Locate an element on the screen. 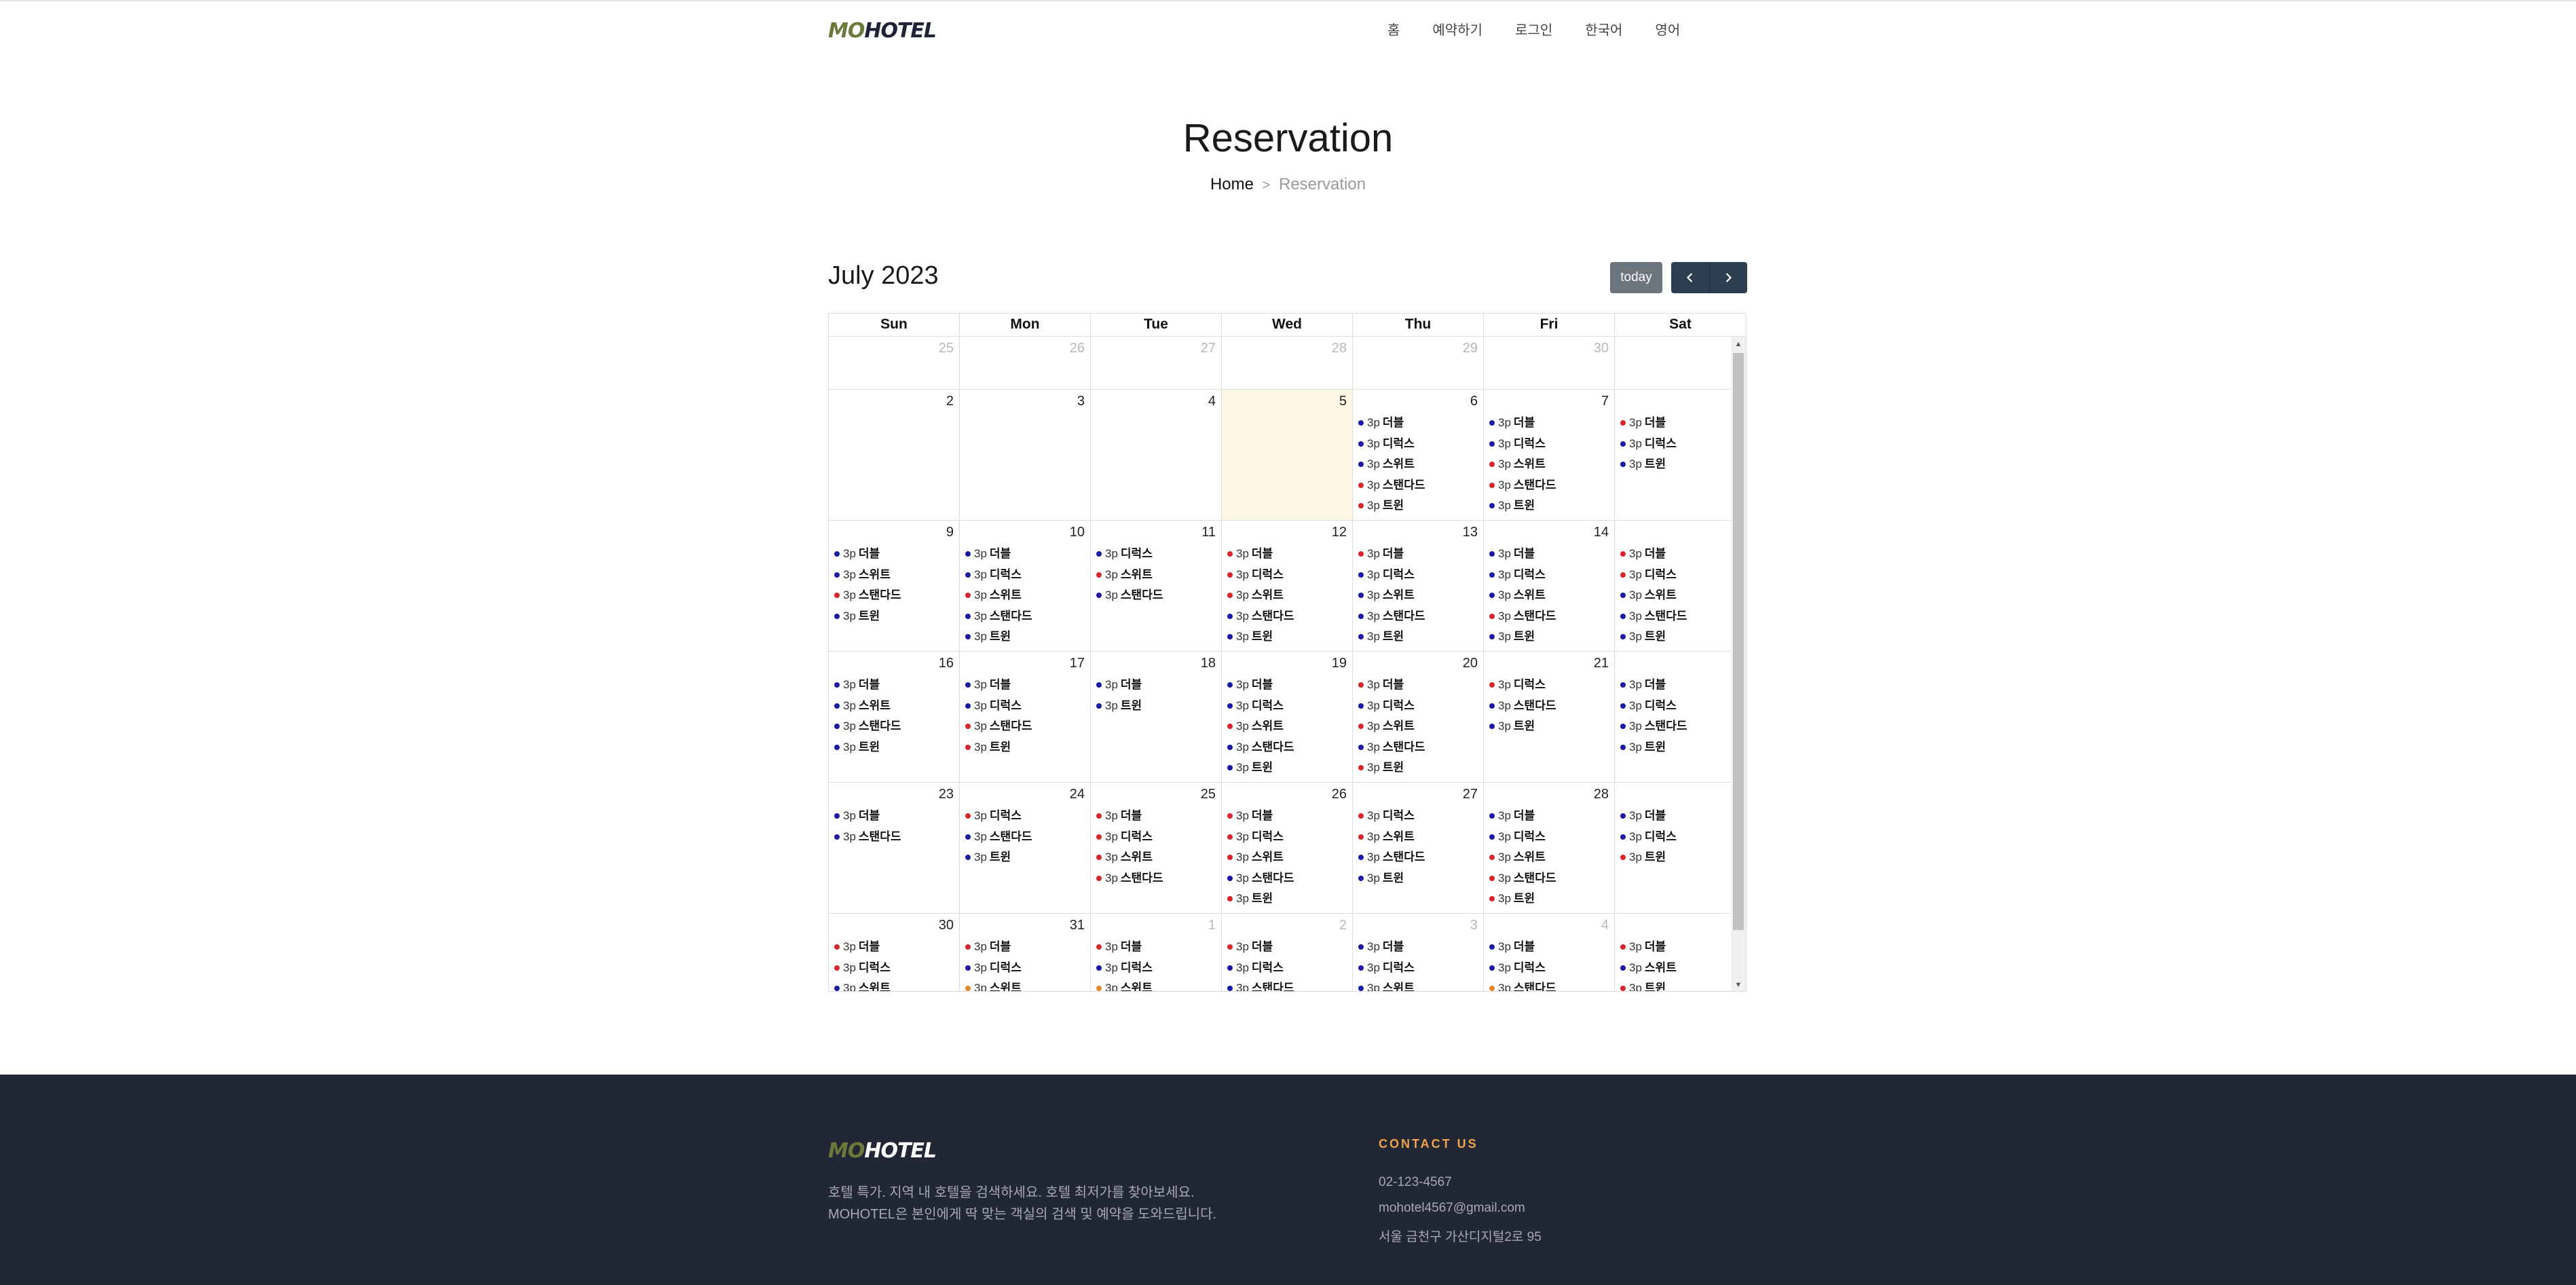 This screenshot has width=2576, height=1285. calendar-day-cell: 31 3p 더블 3p 디럭스 3p 스위트 is located at coordinates (1025, 953).